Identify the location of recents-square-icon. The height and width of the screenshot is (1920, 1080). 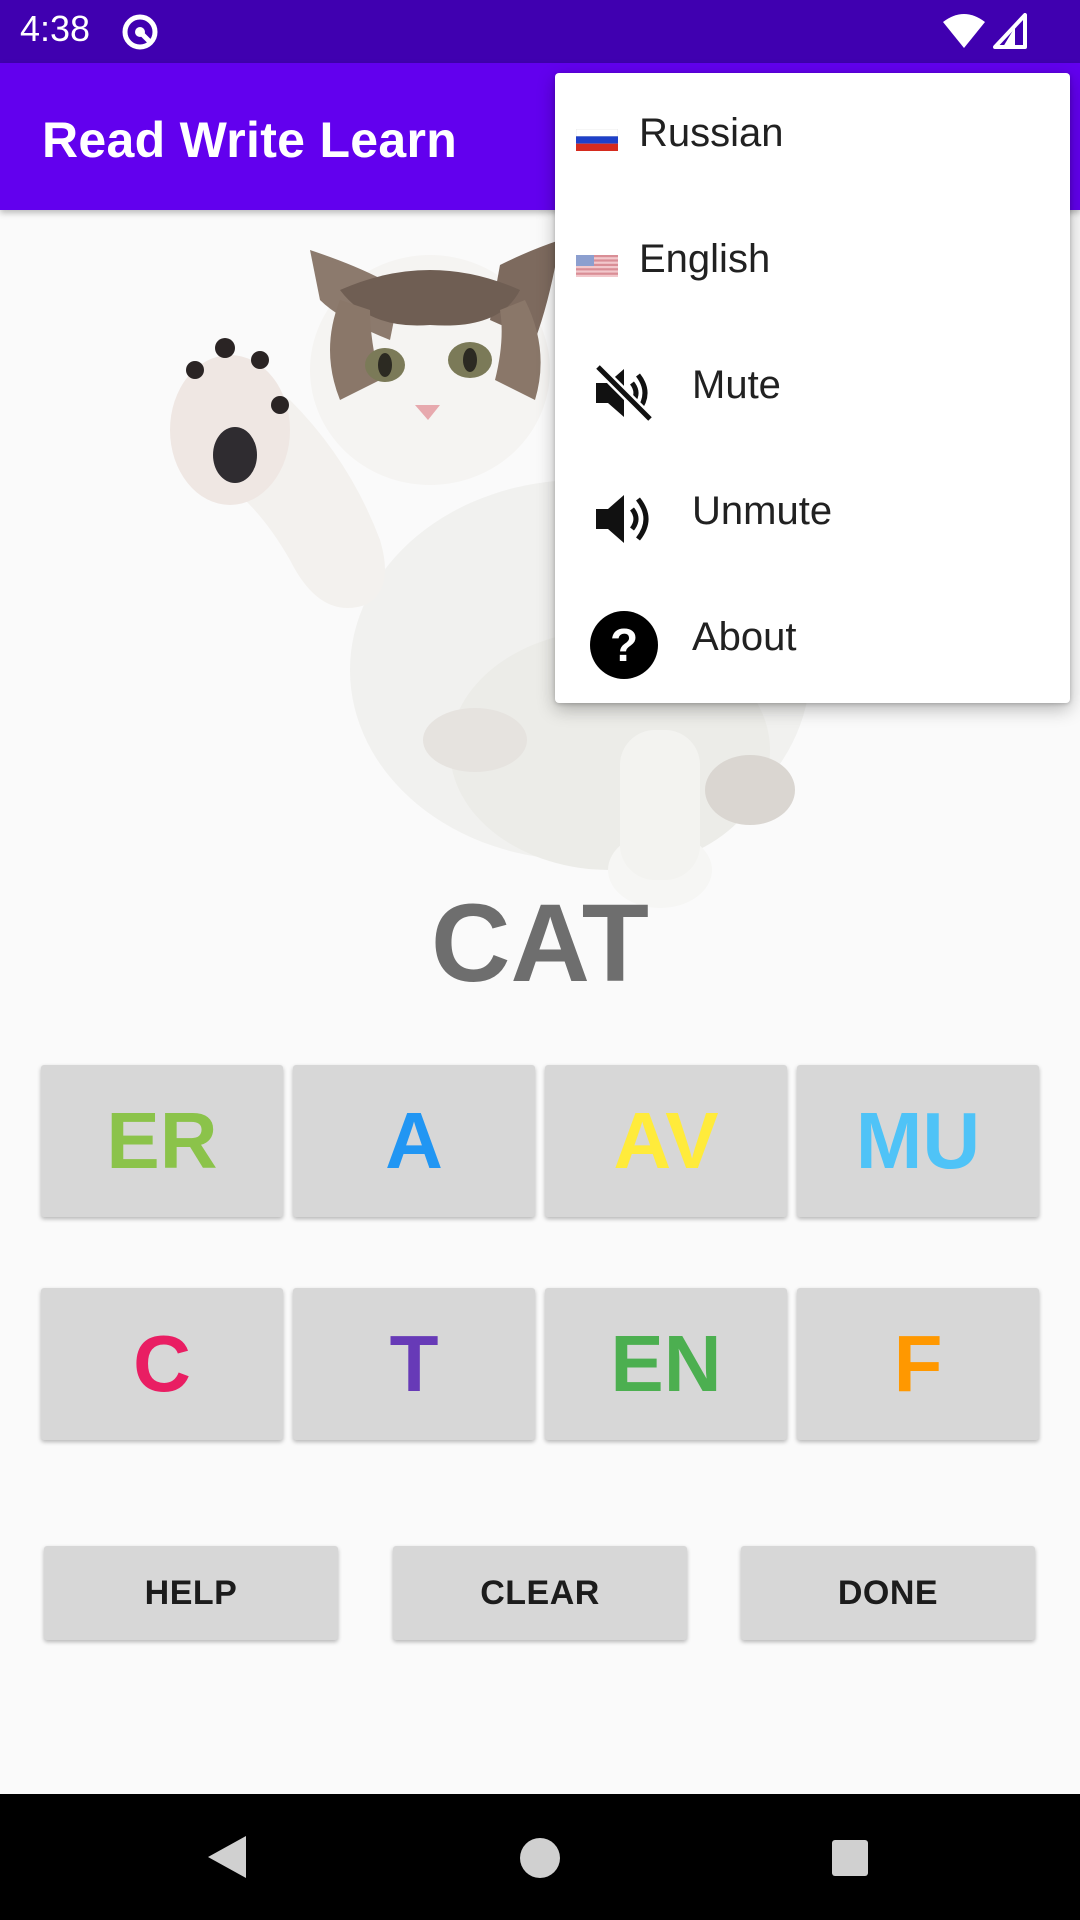
(850, 1858).